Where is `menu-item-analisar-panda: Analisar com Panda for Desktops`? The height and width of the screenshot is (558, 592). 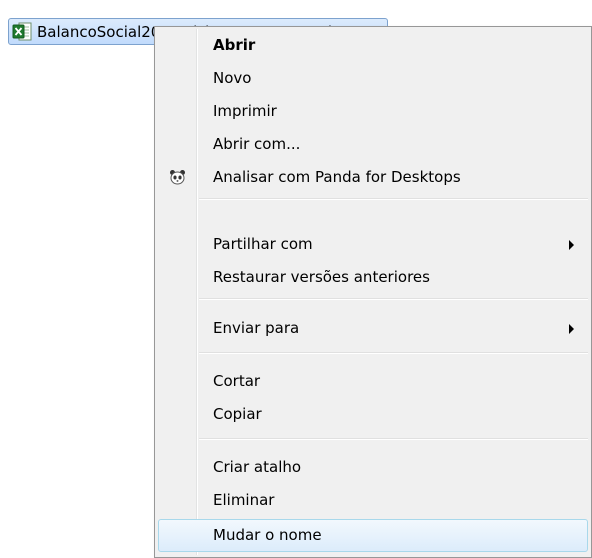 menu-item-analisar-panda: Analisar com Panda for Desktops is located at coordinates (373, 177).